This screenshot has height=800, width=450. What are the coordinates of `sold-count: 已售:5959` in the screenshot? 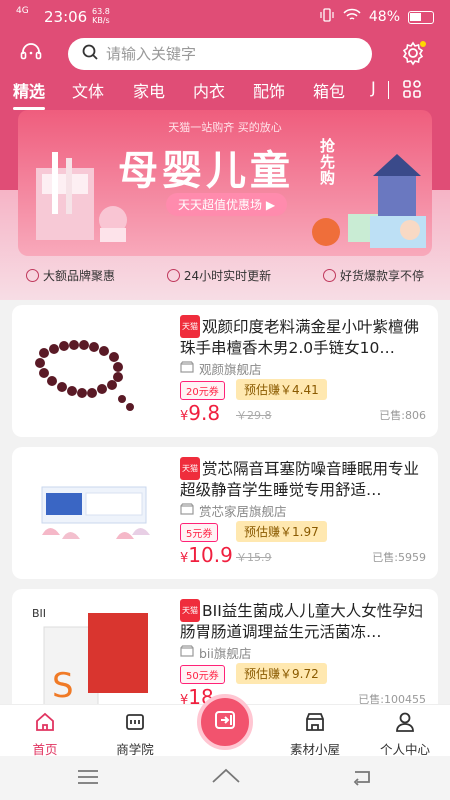 It's located at (399, 557).